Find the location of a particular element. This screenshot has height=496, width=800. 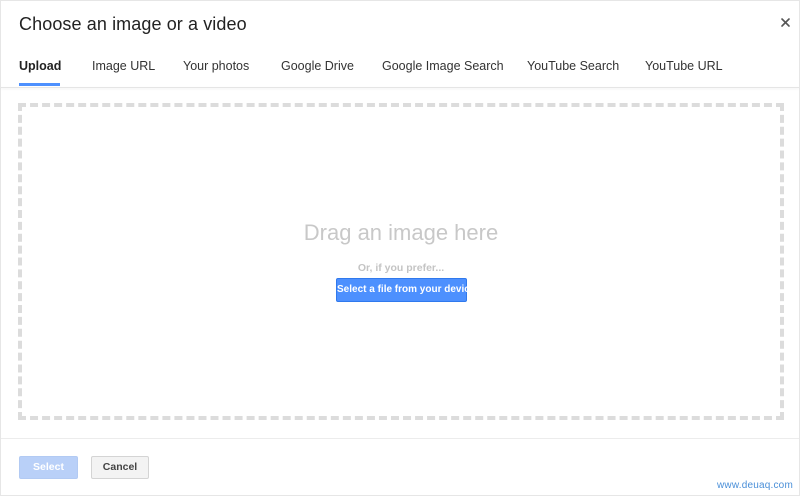

select-file-button: Select a file from your device is located at coordinates (405, 290).